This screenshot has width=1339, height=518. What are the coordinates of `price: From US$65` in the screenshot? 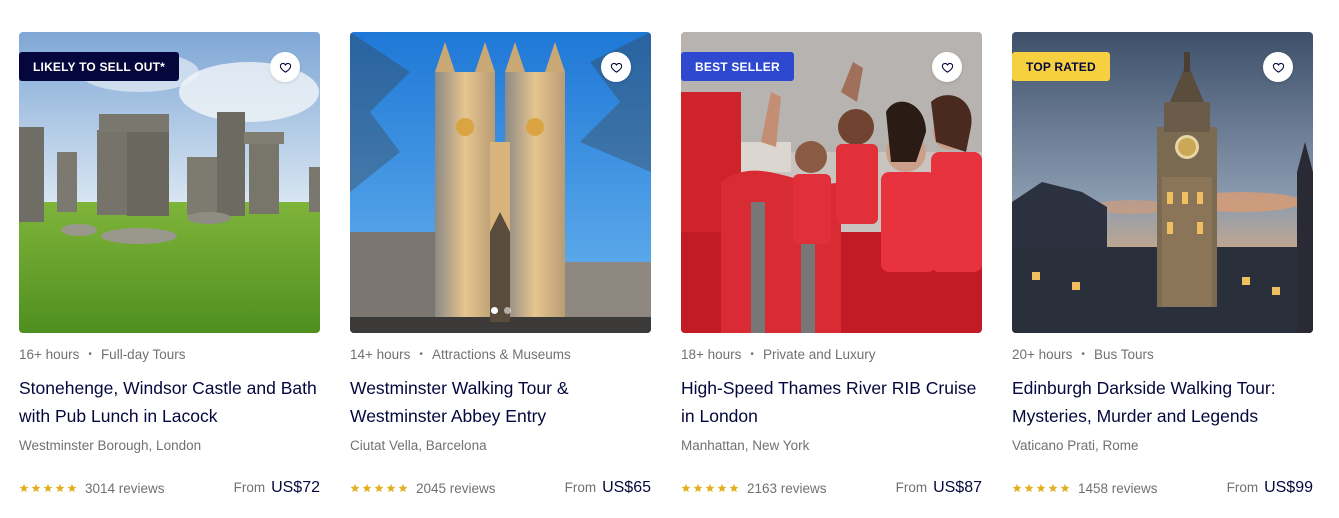 It's located at (608, 488).